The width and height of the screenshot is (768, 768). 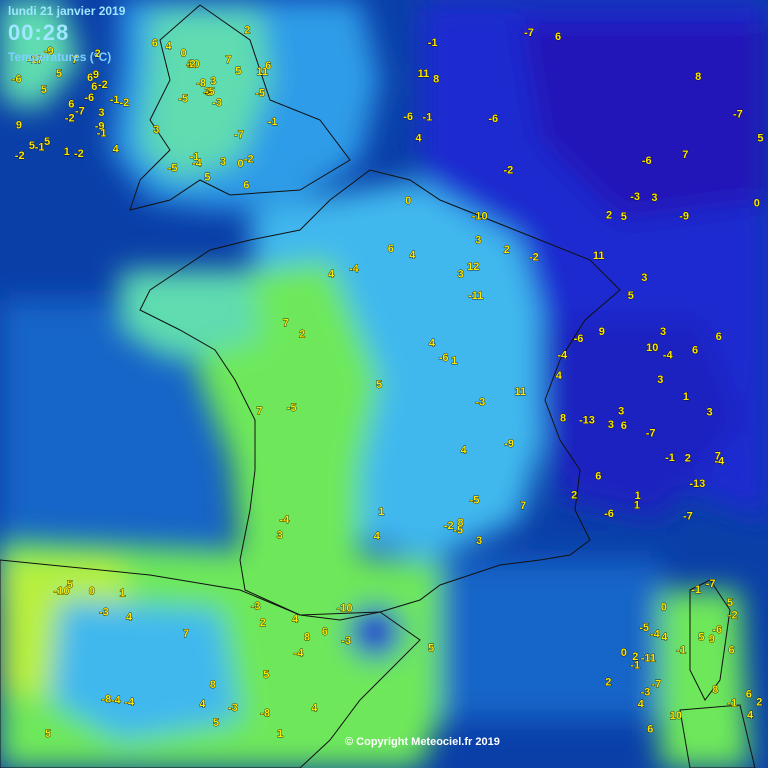 I want to click on temperature-observation: -8, so click(x=107, y=700).